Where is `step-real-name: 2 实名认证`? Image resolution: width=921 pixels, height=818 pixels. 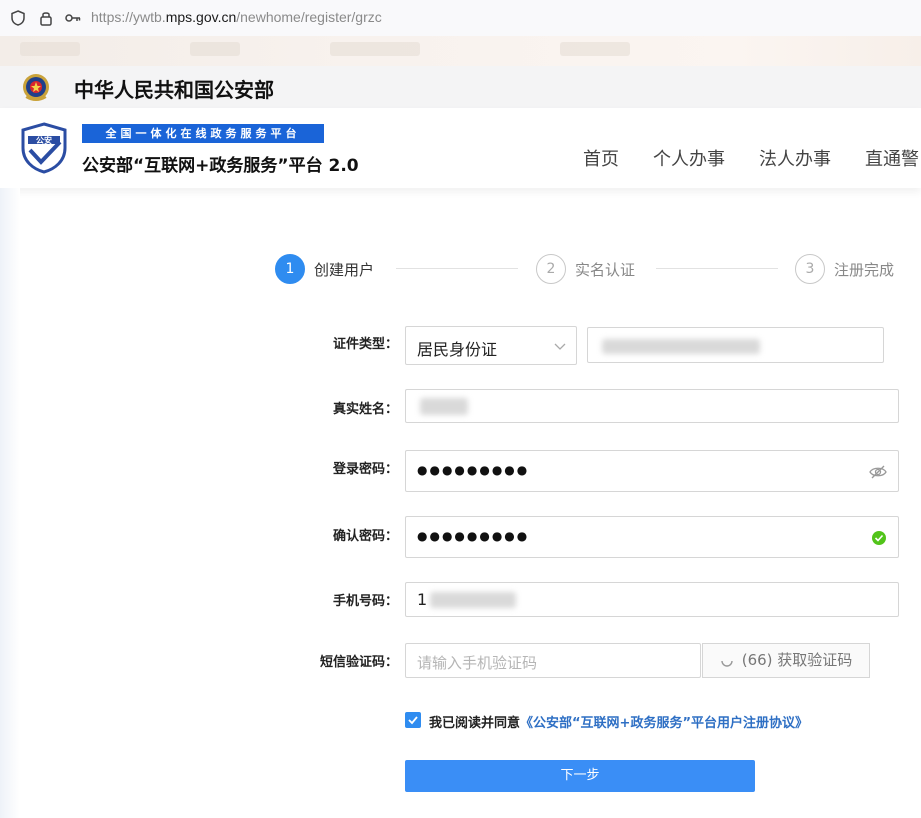 step-real-name: 2 实名认证 is located at coordinates (585, 269).